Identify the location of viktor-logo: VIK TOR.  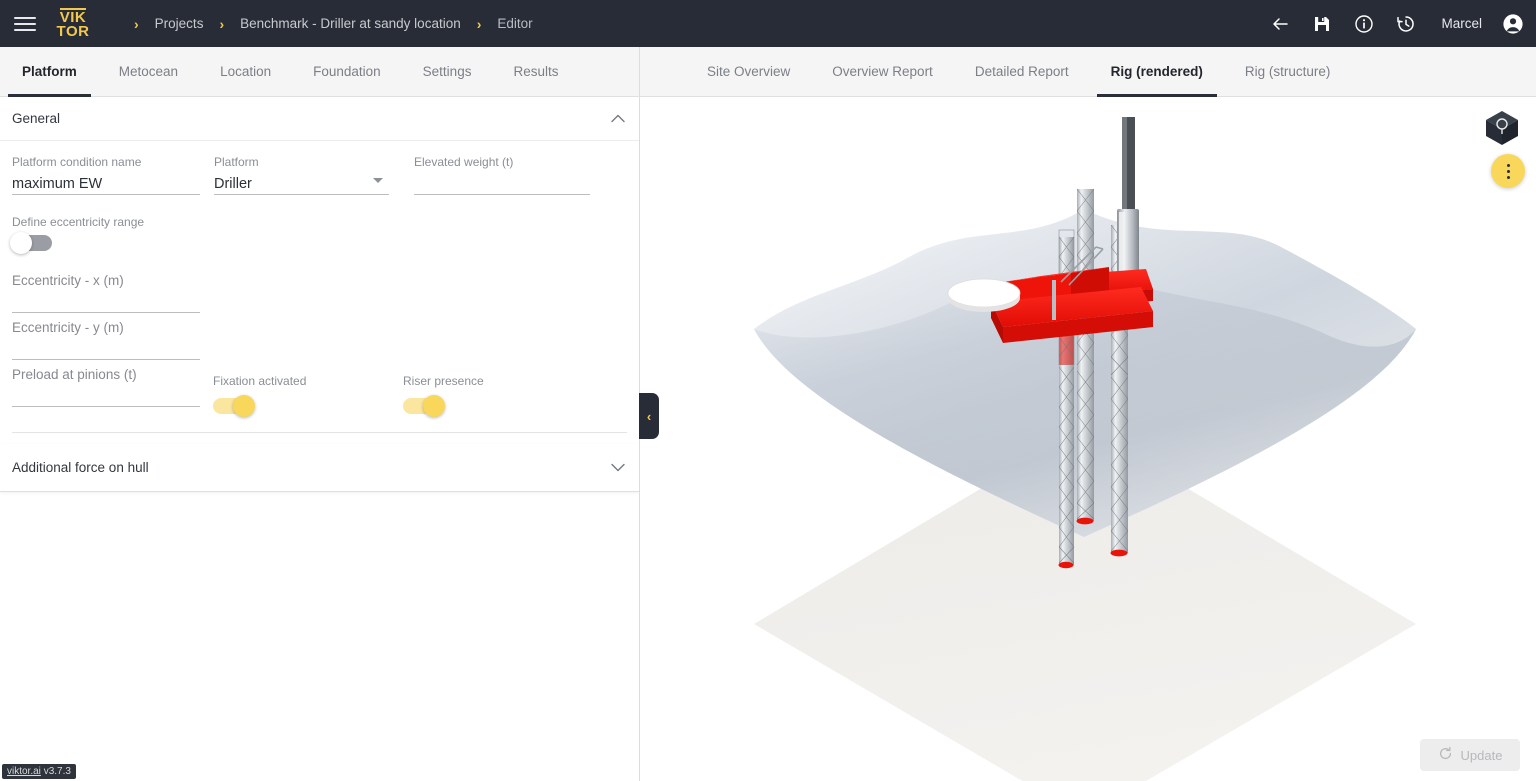
(73, 24).